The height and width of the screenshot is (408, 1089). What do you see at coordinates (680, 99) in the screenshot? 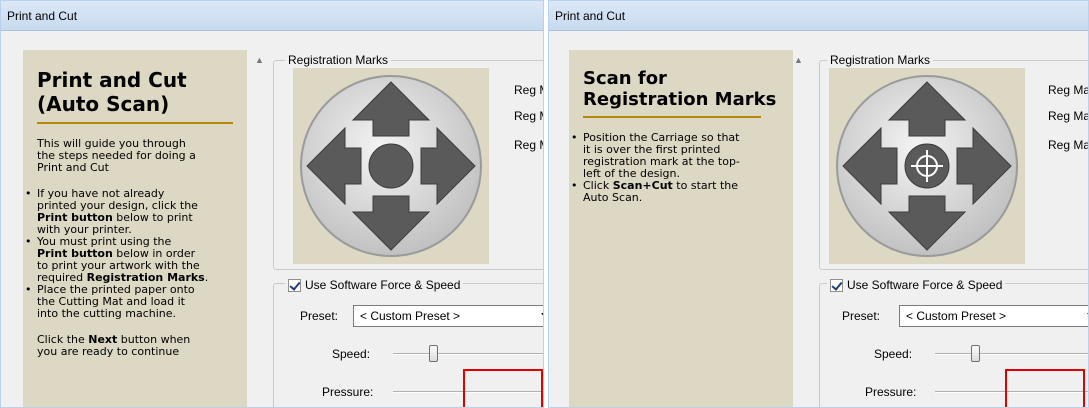
I see `guide-heading-line2: Registration Marks` at bounding box center [680, 99].